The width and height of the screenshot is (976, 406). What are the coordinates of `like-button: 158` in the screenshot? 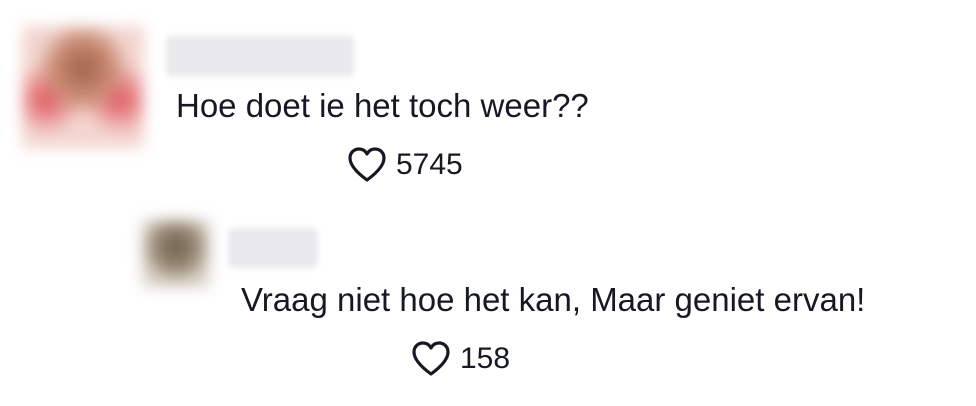 It's located at (460, 359).